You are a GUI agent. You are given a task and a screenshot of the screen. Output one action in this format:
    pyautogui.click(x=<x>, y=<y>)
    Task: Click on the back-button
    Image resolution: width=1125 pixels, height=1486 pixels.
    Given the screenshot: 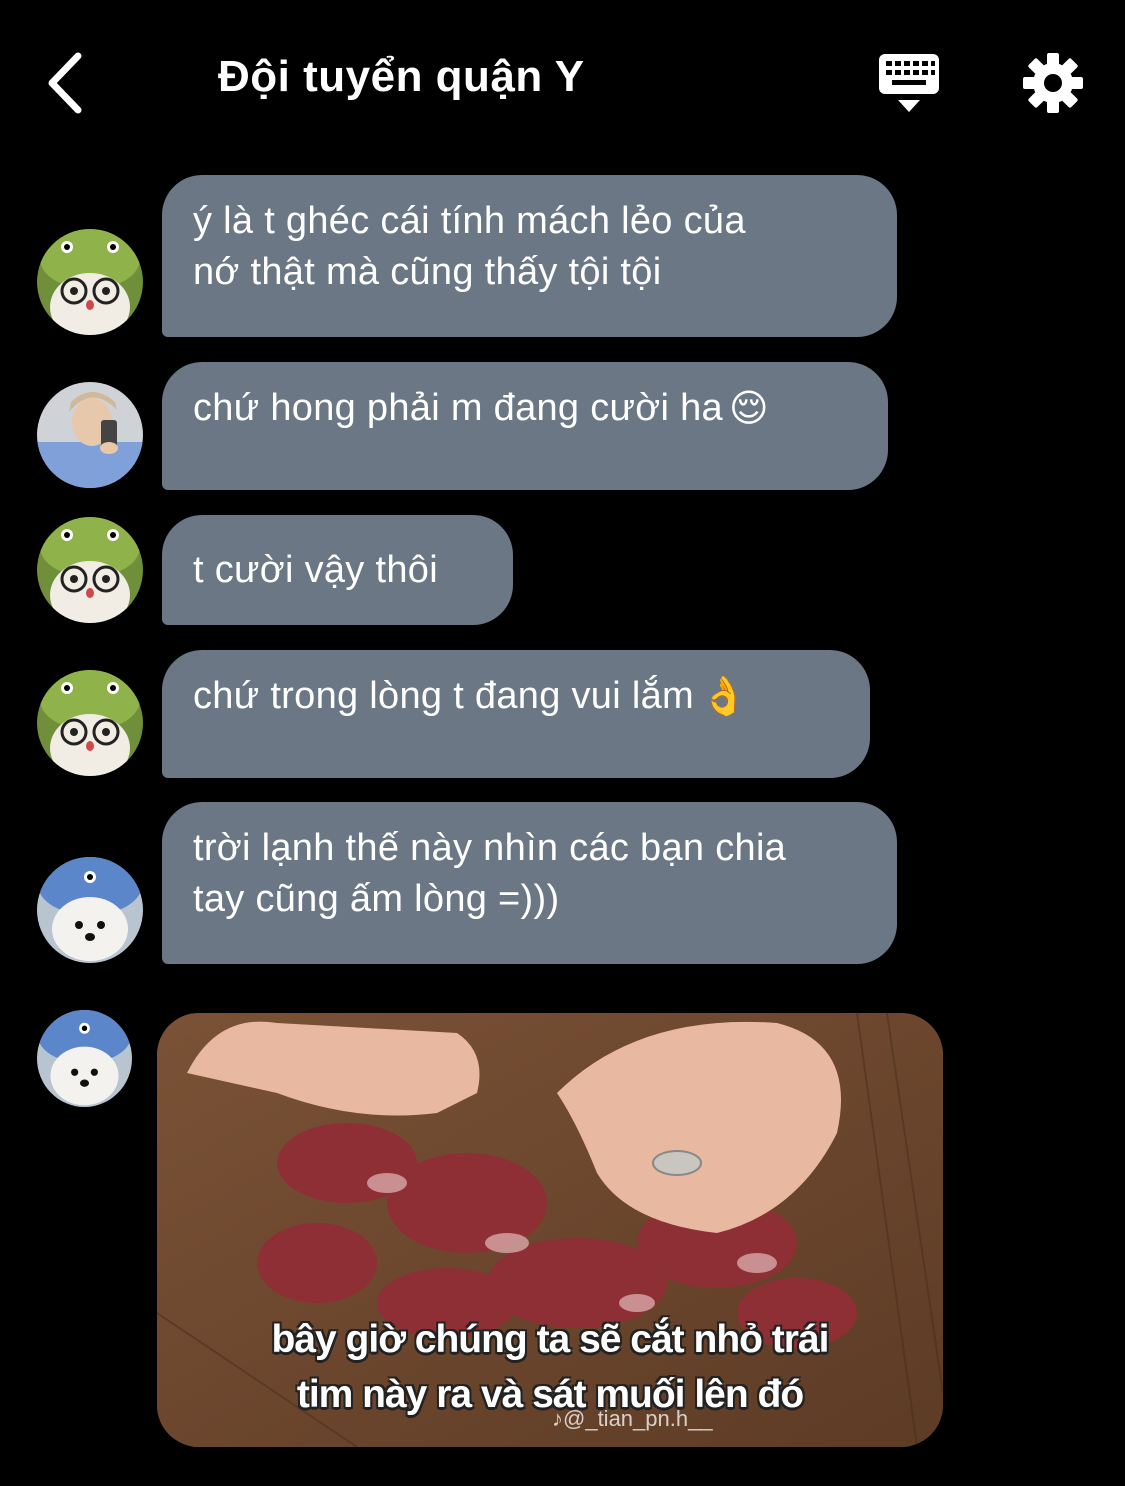 What is the action you would take?
    pyautogui.click(x=70, y=83)
    